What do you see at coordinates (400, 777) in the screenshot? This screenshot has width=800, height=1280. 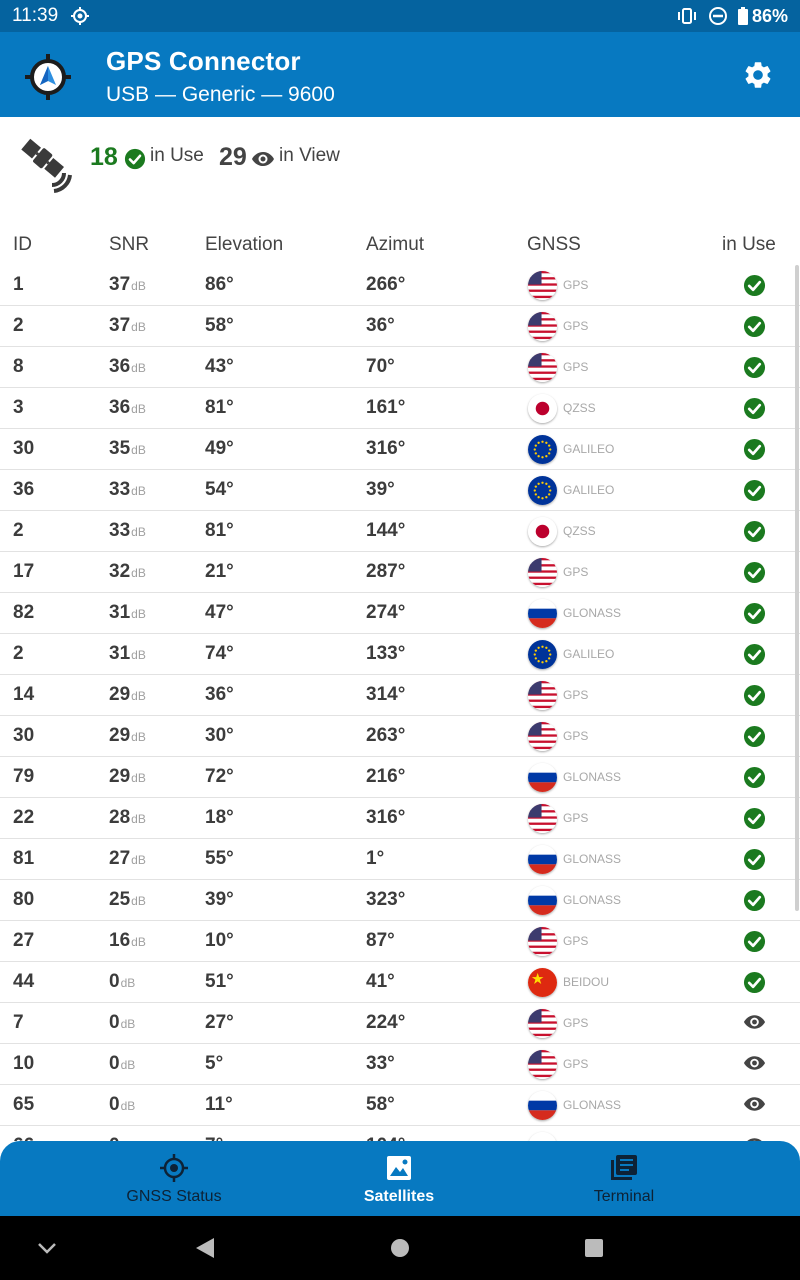 I see `table-row: 79 29dB 72° 216° GLONASS` at bounding box center [400, 777].